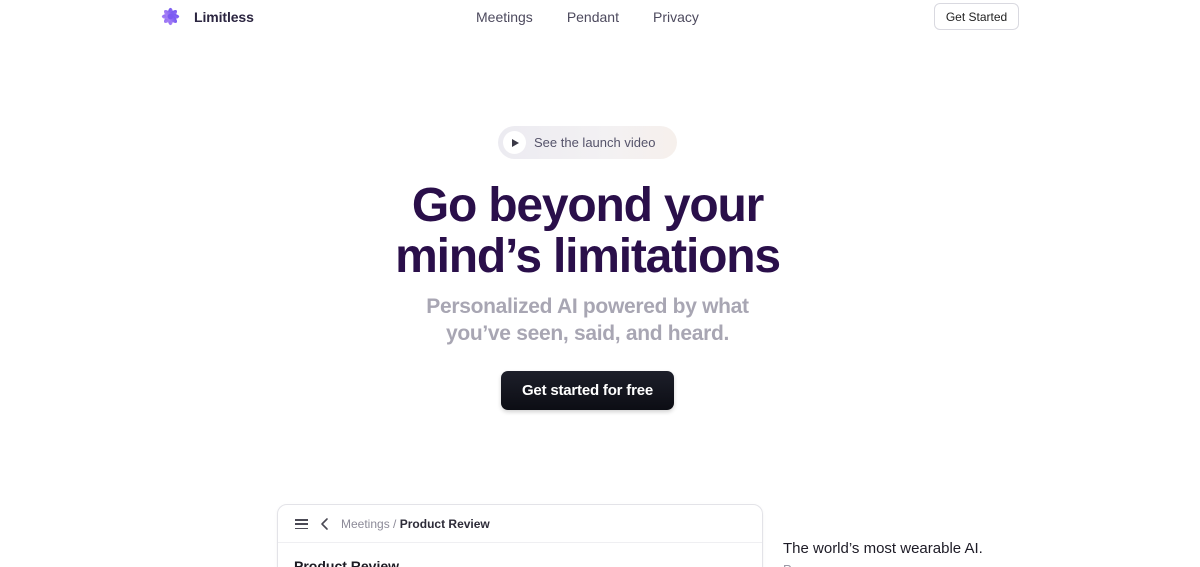  I want to click on logo-link: Limitless, so click(205, 16).